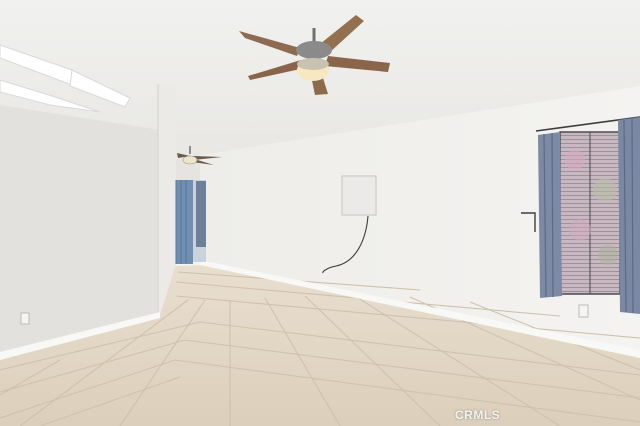  Describe the element at coordinates (550, 215) in the screenshot. I see `curtain-left` at that location.